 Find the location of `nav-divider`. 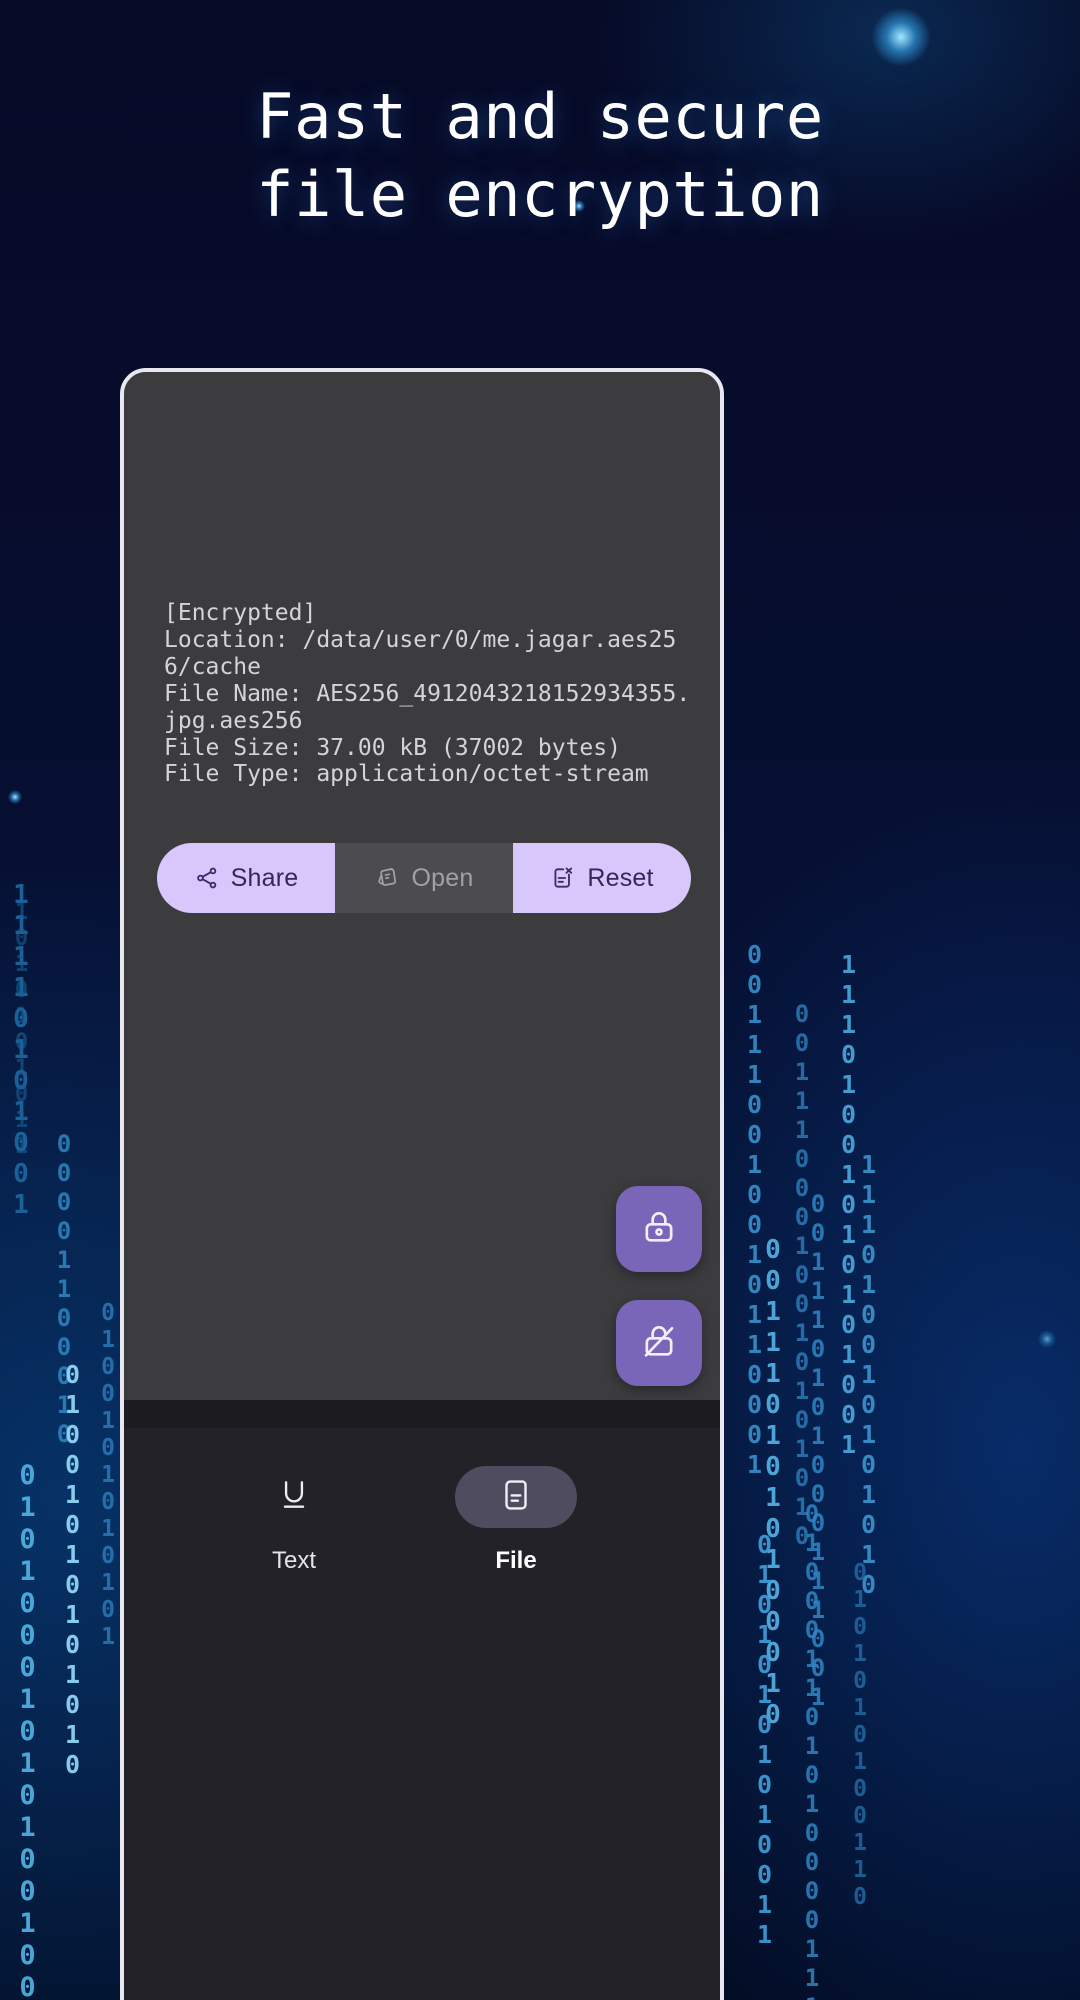

nav-divider is located at coordinates (422, 1414).